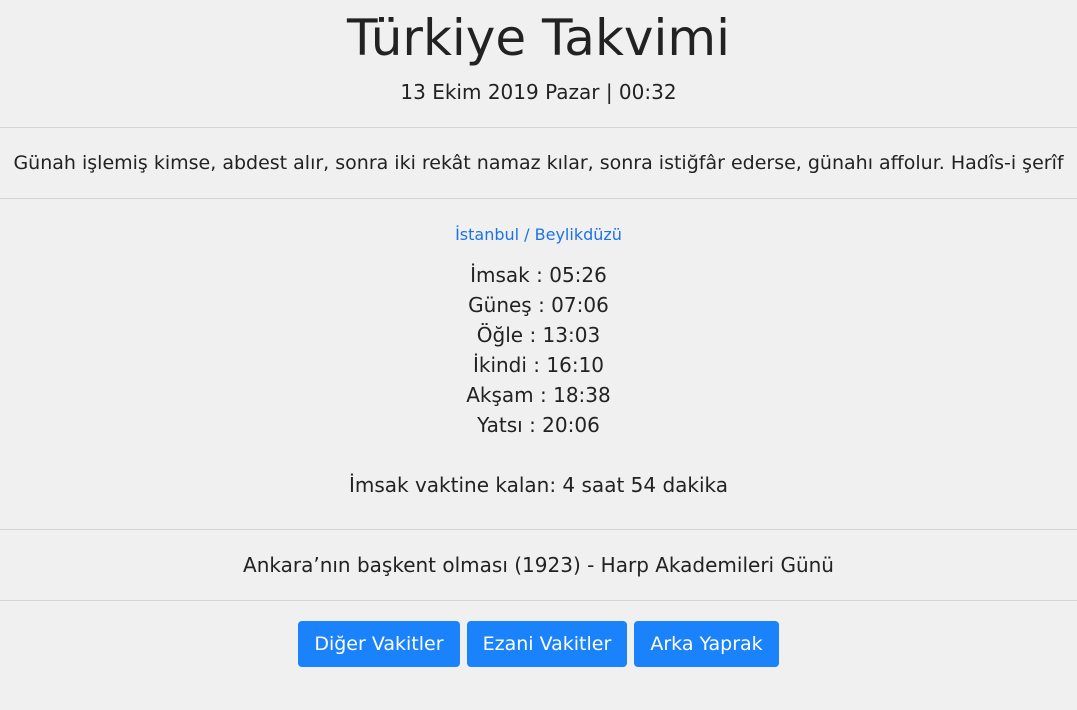  I want to click on prayer-time-gunes: Güneş : 07:06, so click(538, 305).